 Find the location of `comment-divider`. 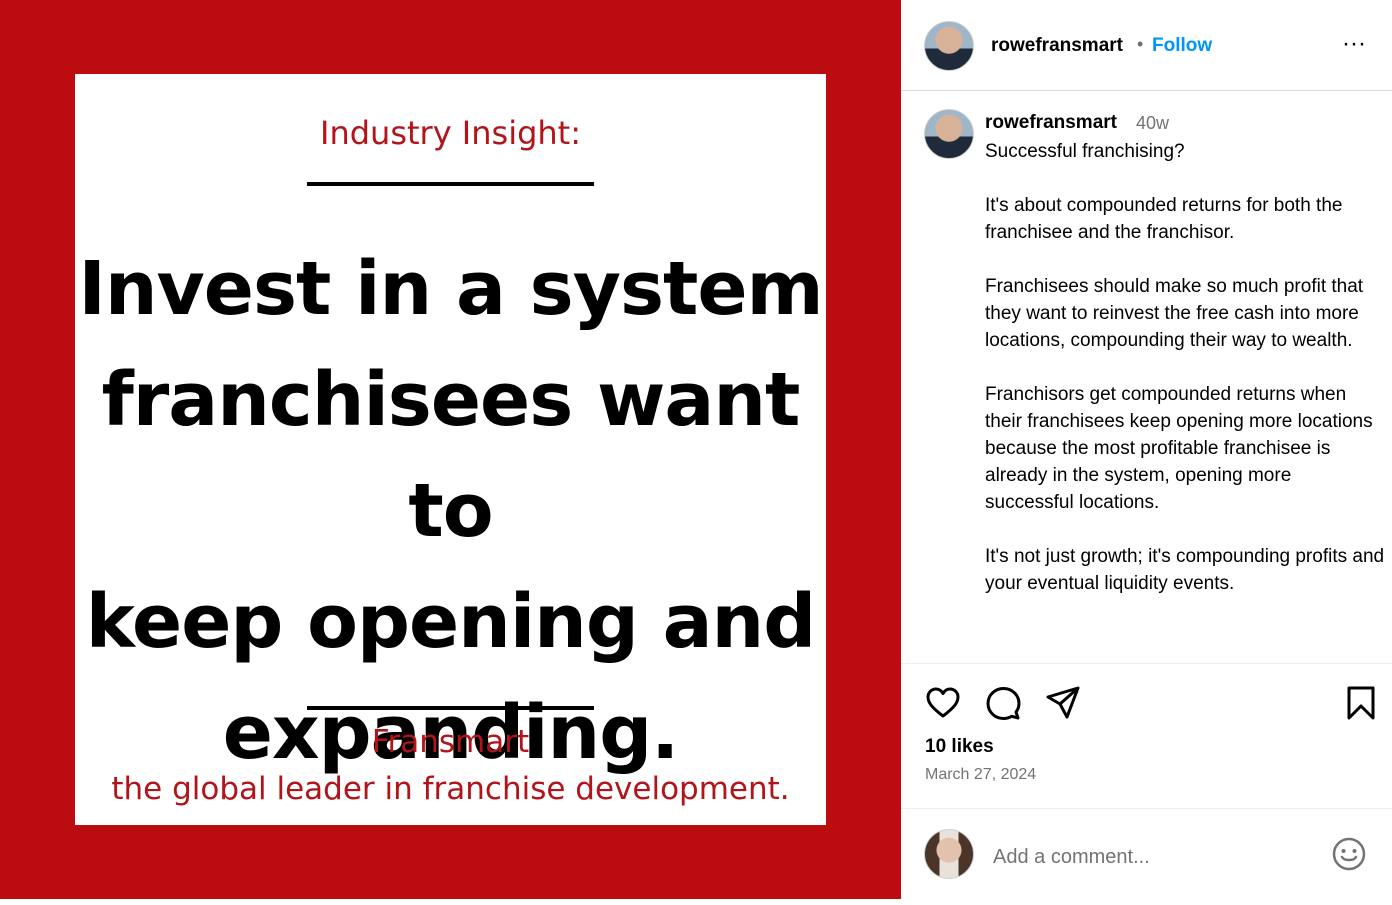

comment-divider is located at coordinates (1146, 808).